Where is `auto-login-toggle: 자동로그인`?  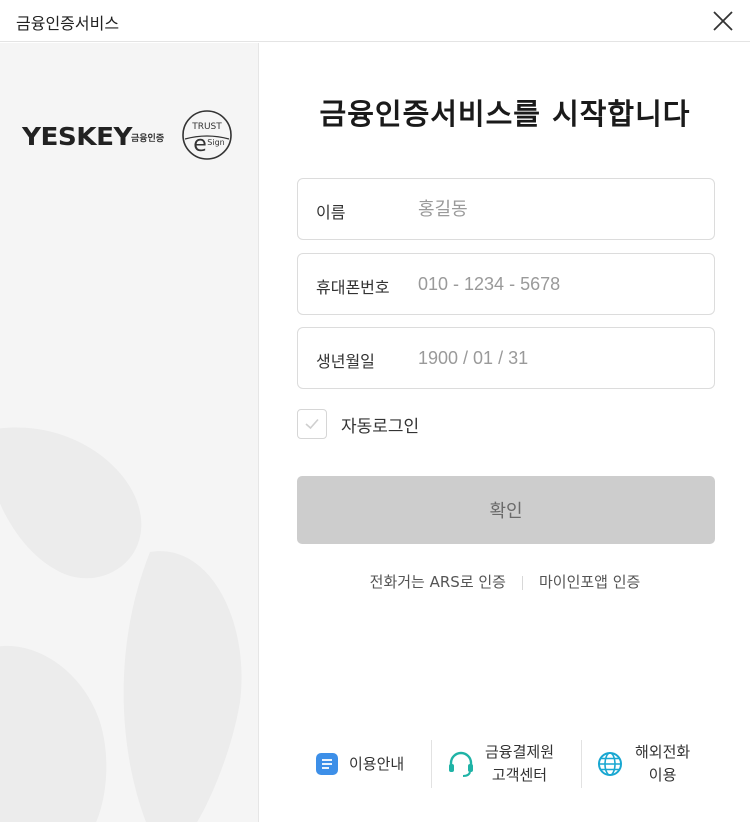 auto-login-toggle: 자동로그인 is located at coordinates (358, 424).